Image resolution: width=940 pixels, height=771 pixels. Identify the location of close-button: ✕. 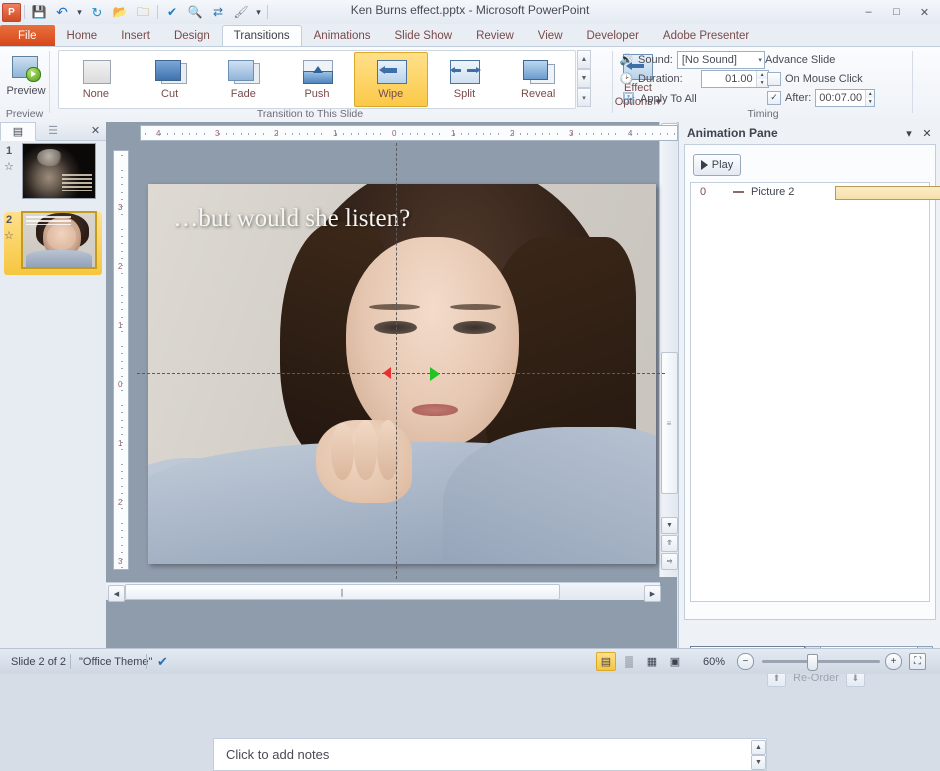
(924, 12).